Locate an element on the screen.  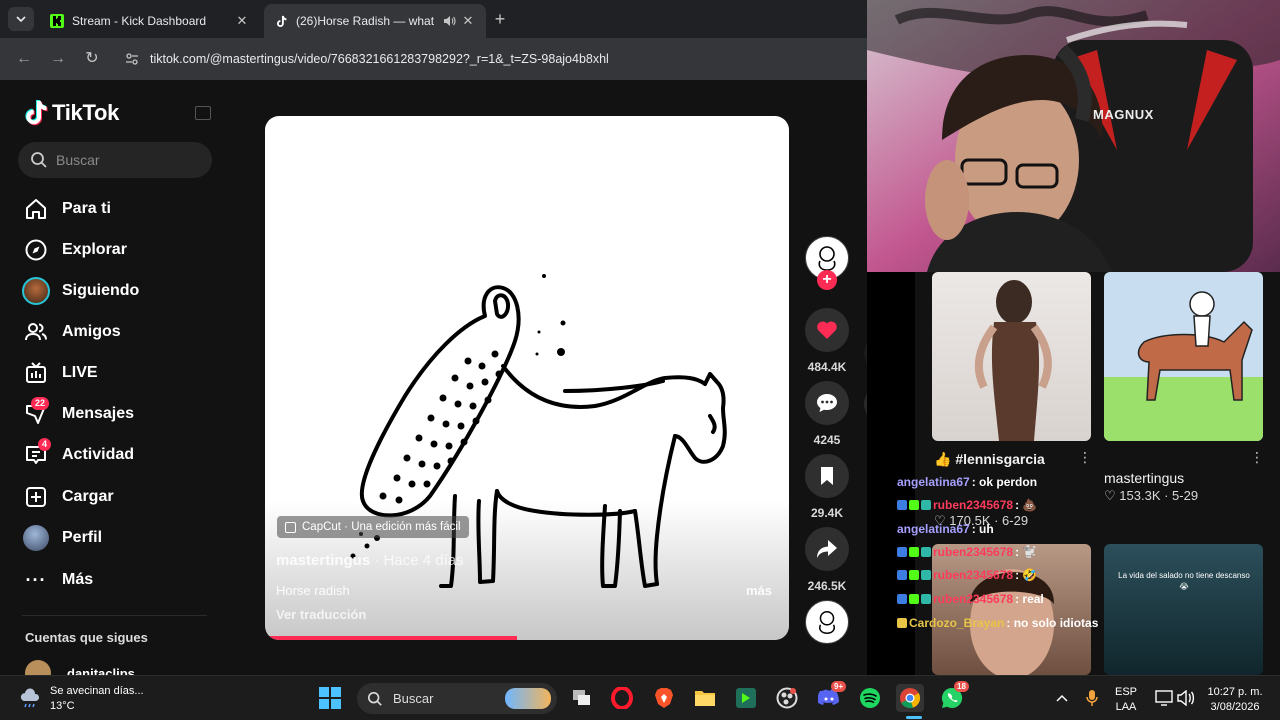
search-highlight-icon is located at coordinates (528, 698).